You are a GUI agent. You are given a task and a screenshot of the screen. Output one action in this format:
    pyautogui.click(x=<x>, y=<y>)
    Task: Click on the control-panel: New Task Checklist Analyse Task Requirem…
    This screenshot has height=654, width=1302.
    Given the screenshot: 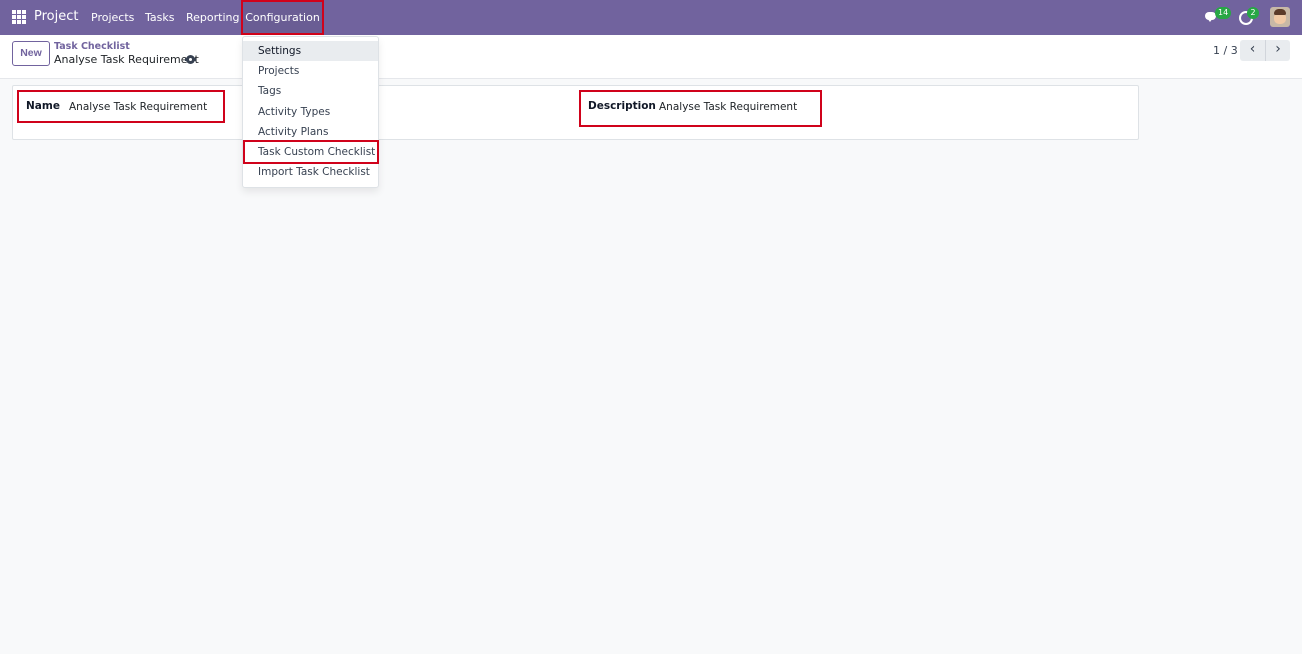 What is the action you would take?
    pyautogui.click(x=651, y=57)
    